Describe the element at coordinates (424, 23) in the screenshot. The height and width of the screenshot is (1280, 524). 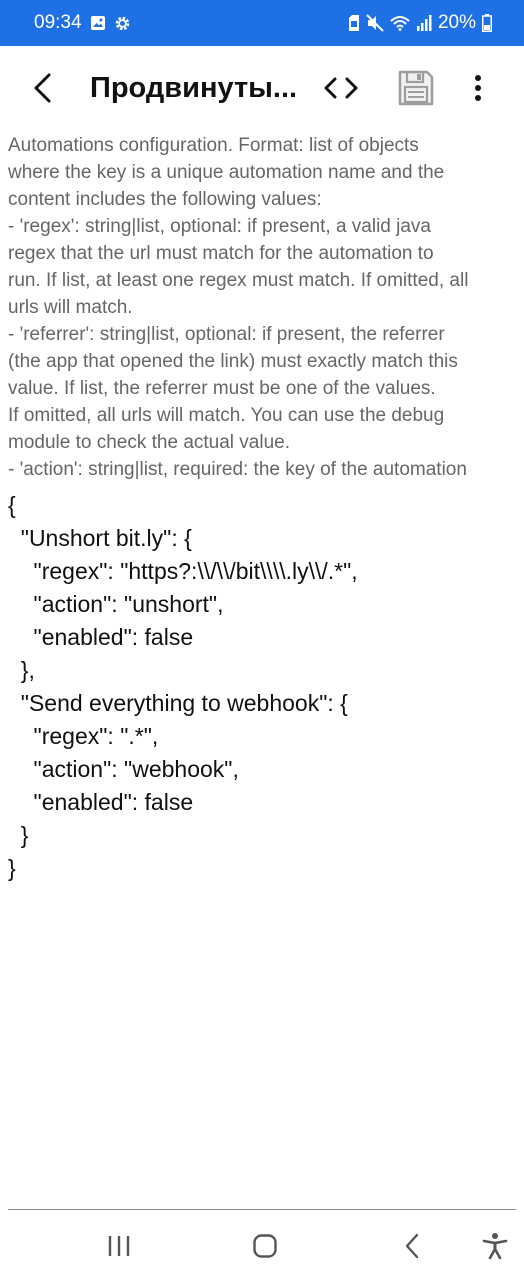
I see `signal-icon` at that location.